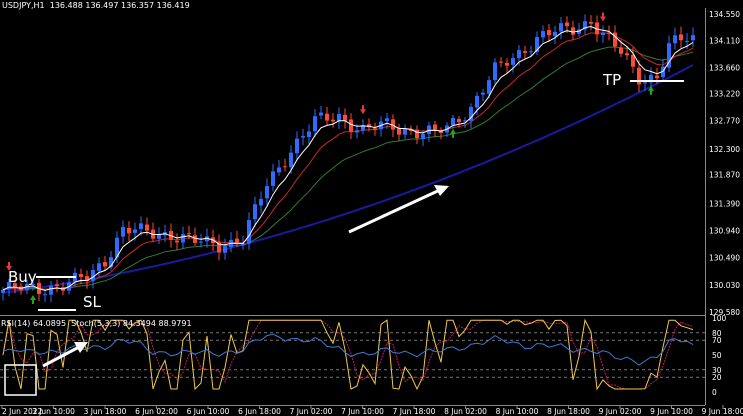 Image resolution: width=743 pixels, height=416 pixels. What do you see at coordinates (717, 355) in the screenshot?
I see `indicator-tick-label: 50` at bounding box center [717, 355].